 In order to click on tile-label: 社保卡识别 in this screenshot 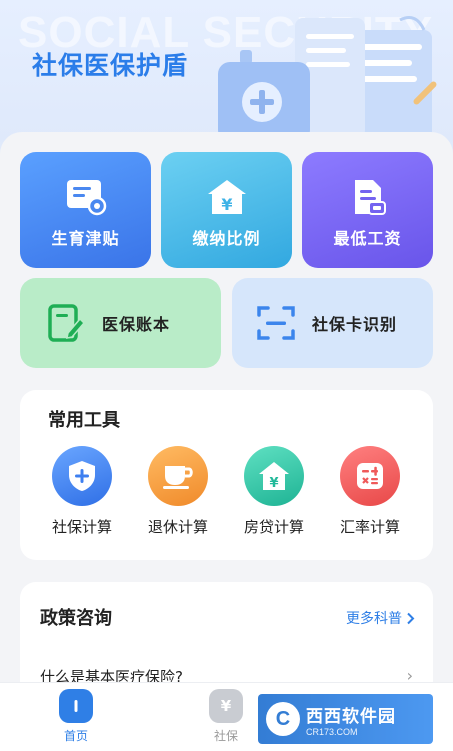, I will do `click(355, 324)`.